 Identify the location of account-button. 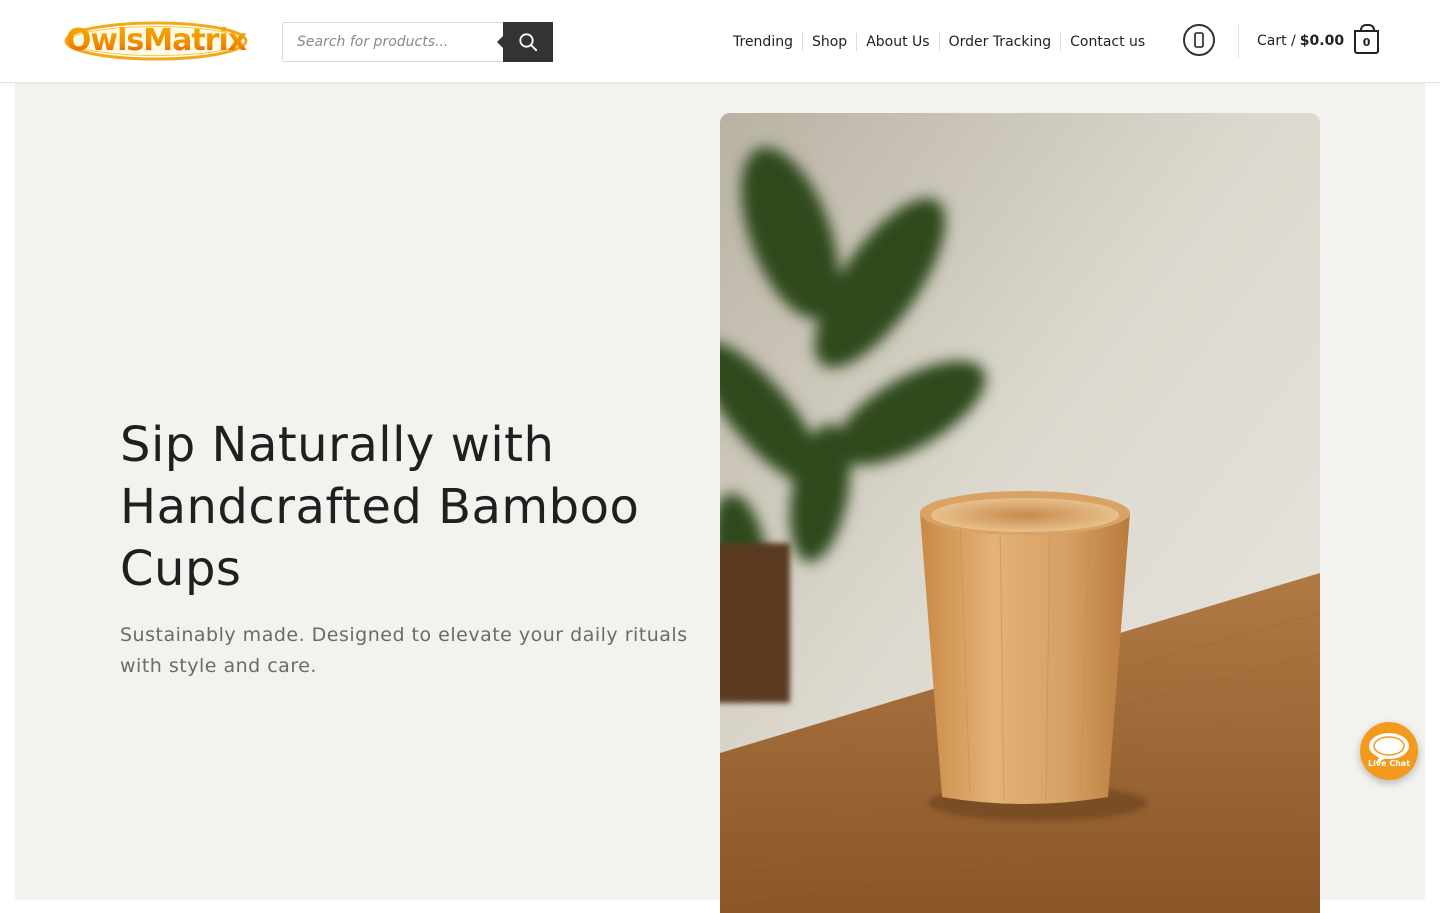
(1199, 40).